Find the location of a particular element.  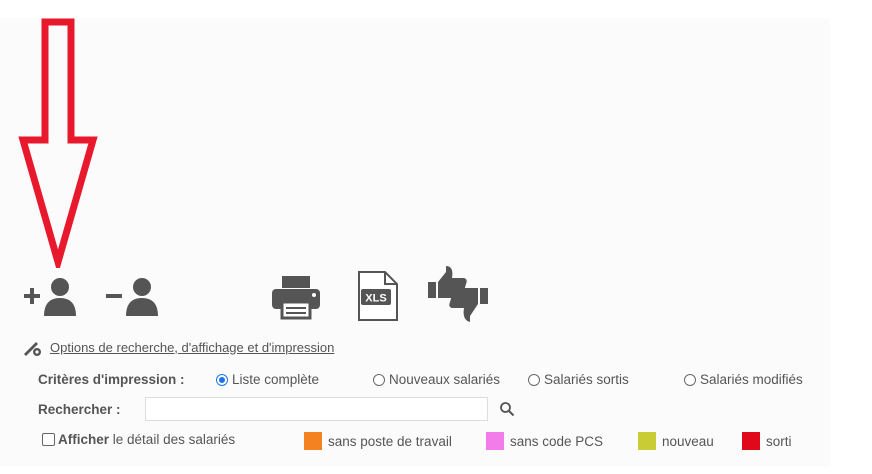

radio-button-selected is located at coordinates (222, 380).